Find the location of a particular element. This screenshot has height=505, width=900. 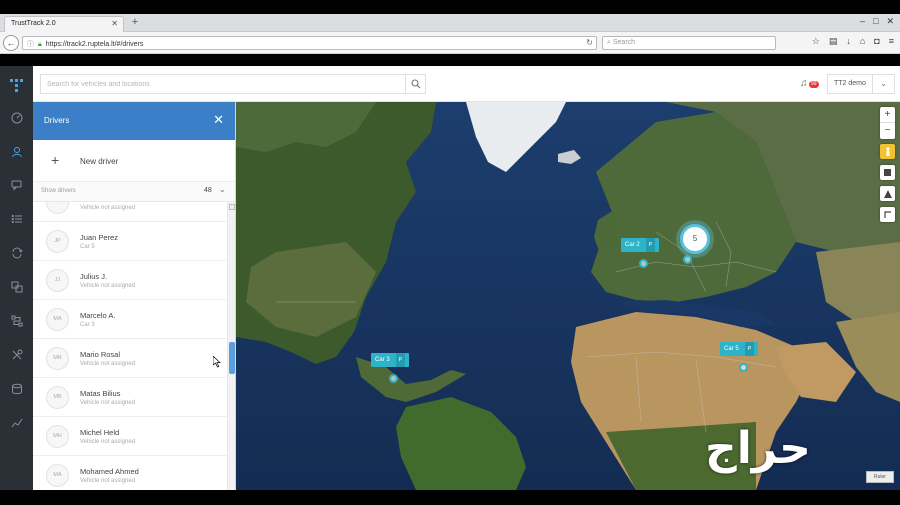

user-menu: TT2 demo ⌄ is located at coordinates (861, 84).